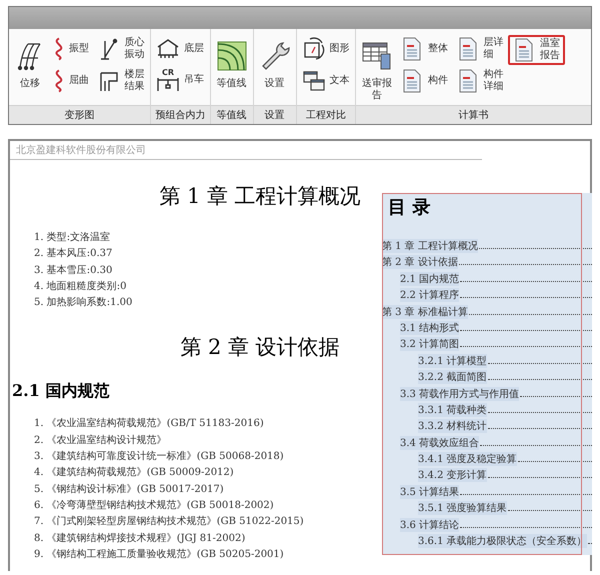  I want to click on ribbon-button: 温室报告, so click(536, 50).